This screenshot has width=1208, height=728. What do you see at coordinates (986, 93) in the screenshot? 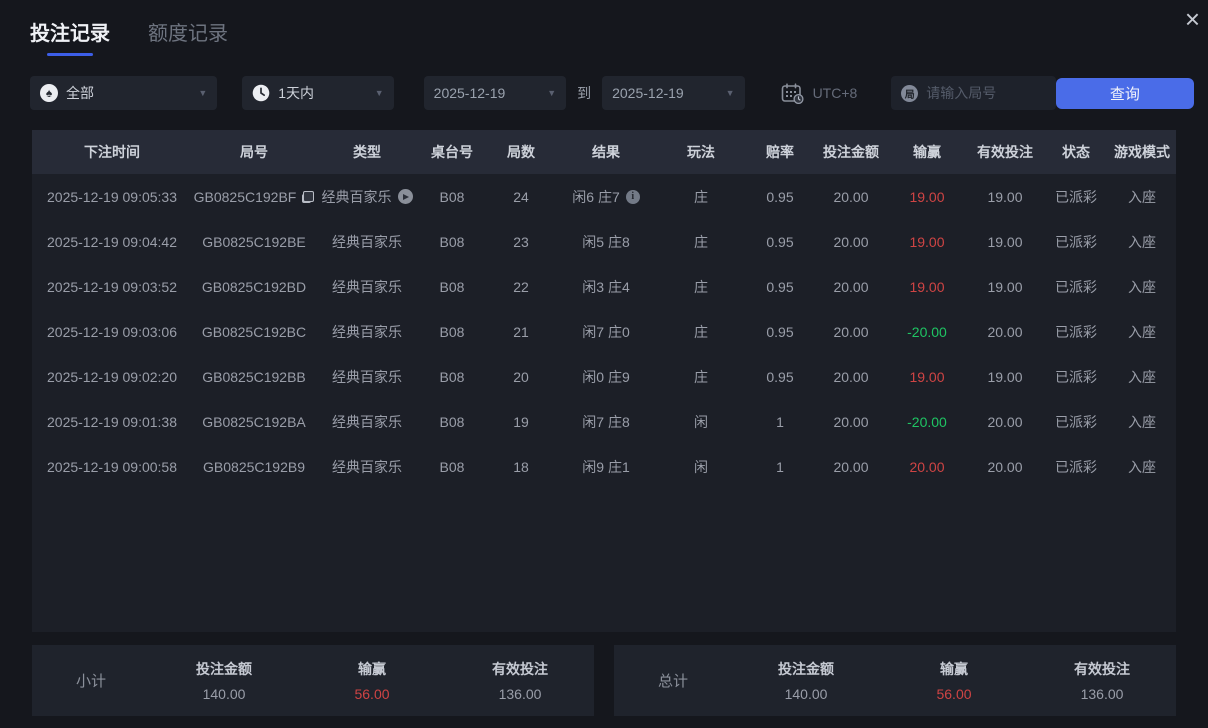
I see `round-search-input` at bounding box center [986, 93].